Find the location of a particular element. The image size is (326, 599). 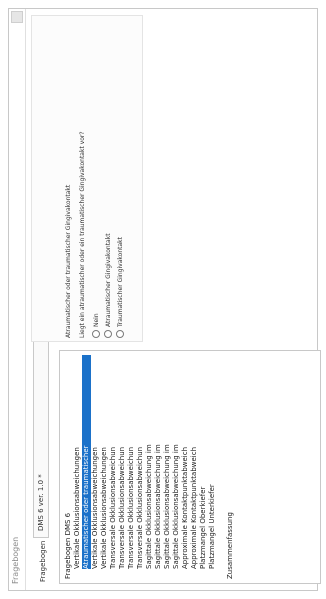

option-label: Atraumatischer Gingivakontakt is located at coordinates (108, 280).